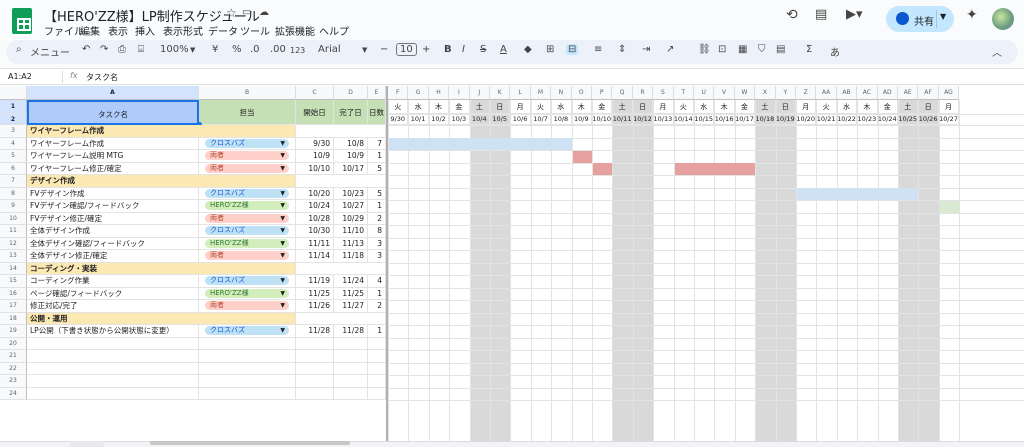 Image resolution: width=1024 pixels, height=447 pixels. I want to click on italic-button: I, so click(463, 49).